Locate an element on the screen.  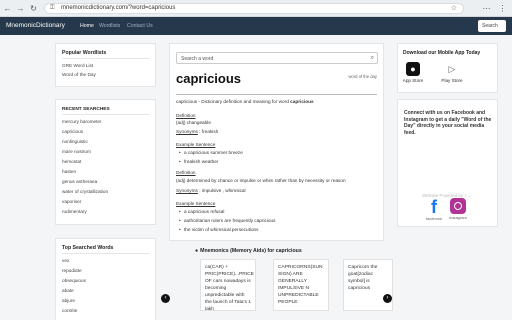
top-item: vex is located at coordinates (65, 260).